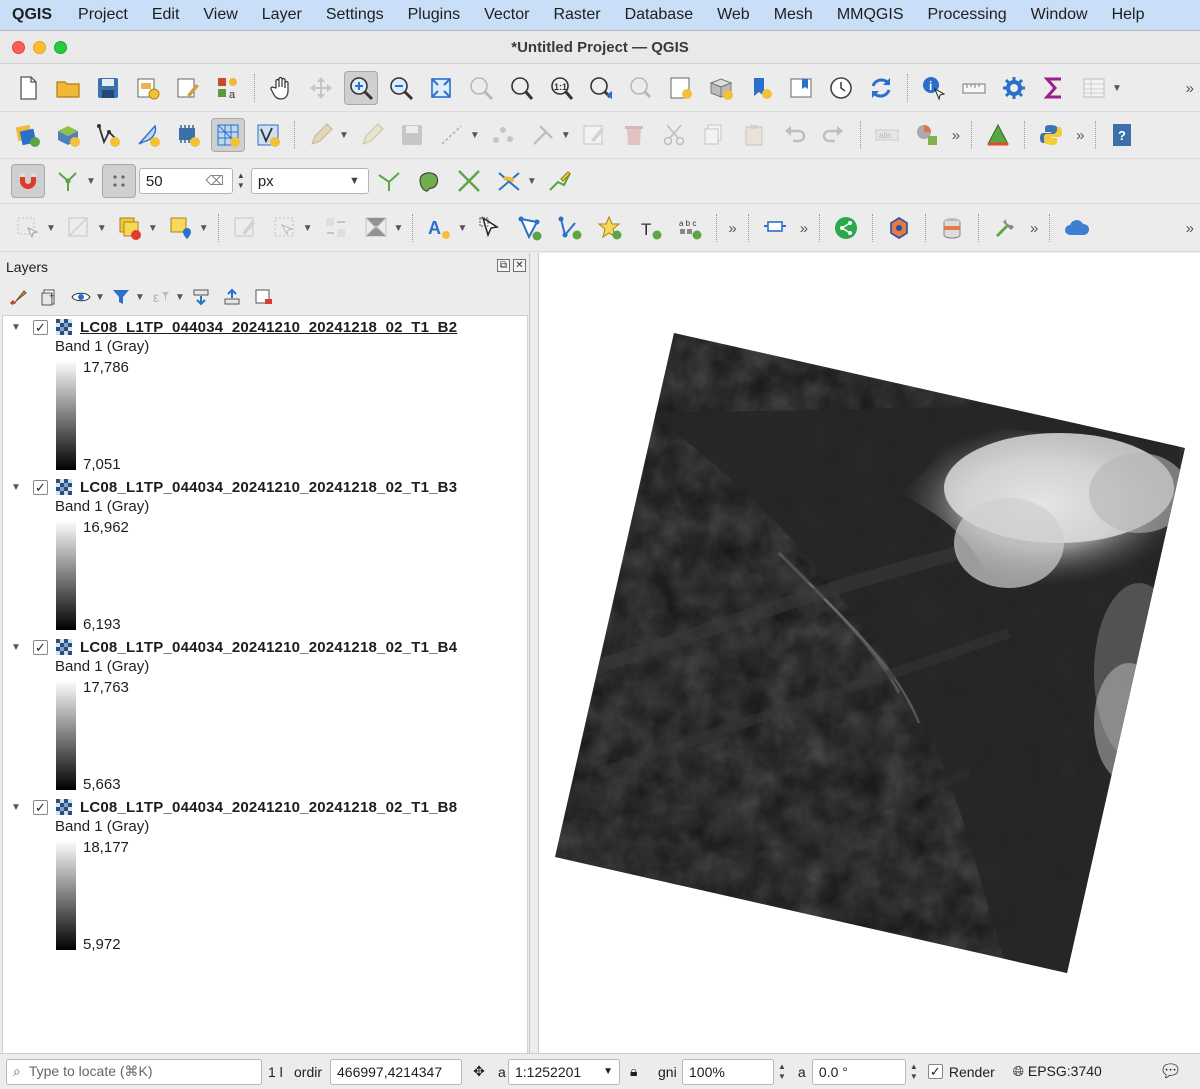 This screenshot has width=1200, height=1089. What do you see at coordinates (927, 135) in the screenshot?
I see `layer-diagram-button` at bounding box center [927, 135].